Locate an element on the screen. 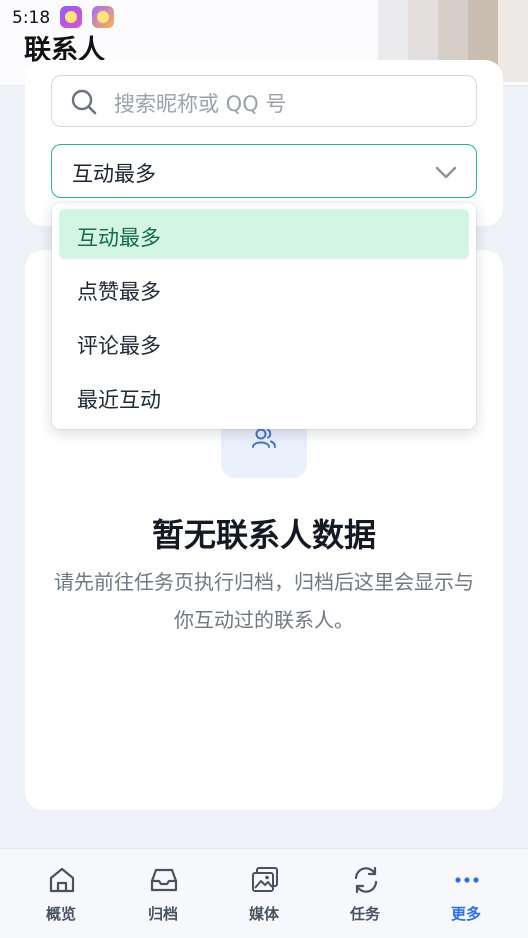 This screenshot has width=528, height=938. inbox-icon is located at coordinates (164, 880).